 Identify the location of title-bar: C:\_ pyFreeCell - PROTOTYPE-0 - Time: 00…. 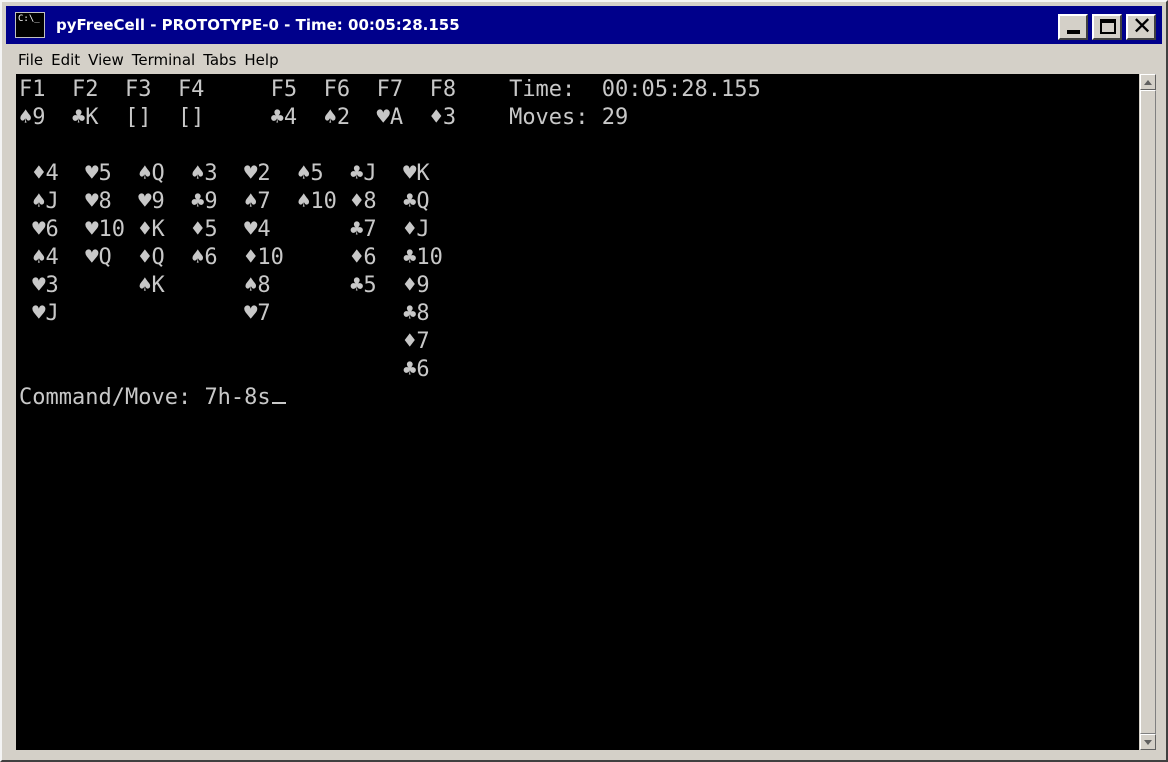
(584, 25).